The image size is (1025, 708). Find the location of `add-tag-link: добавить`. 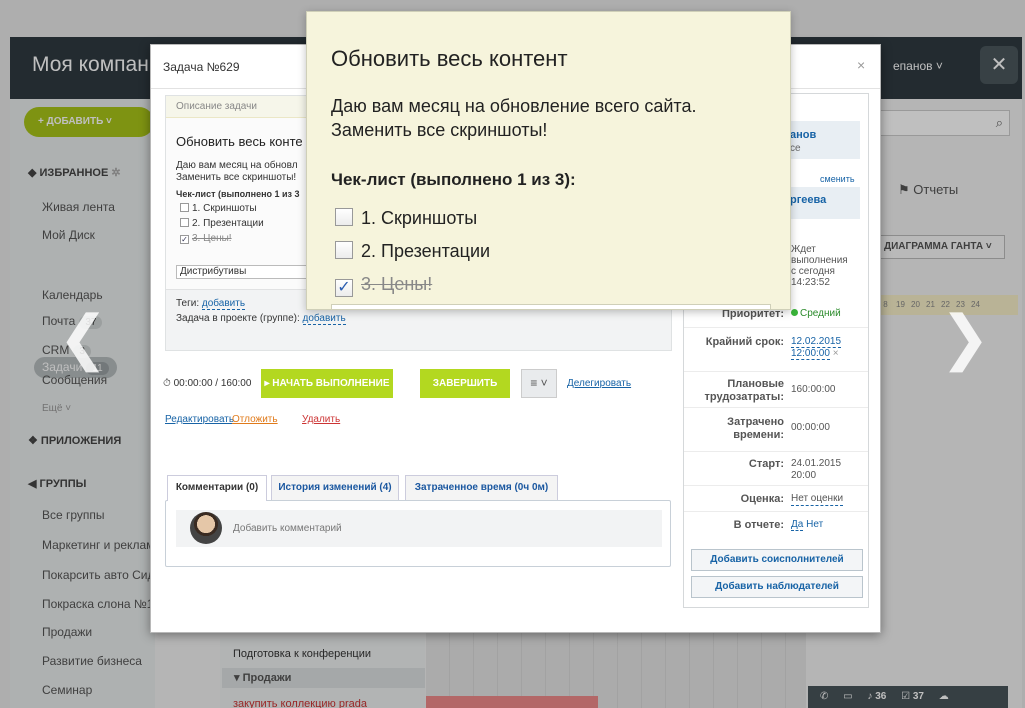

add-tag-link: добавить is located at coordinates (223, 304).